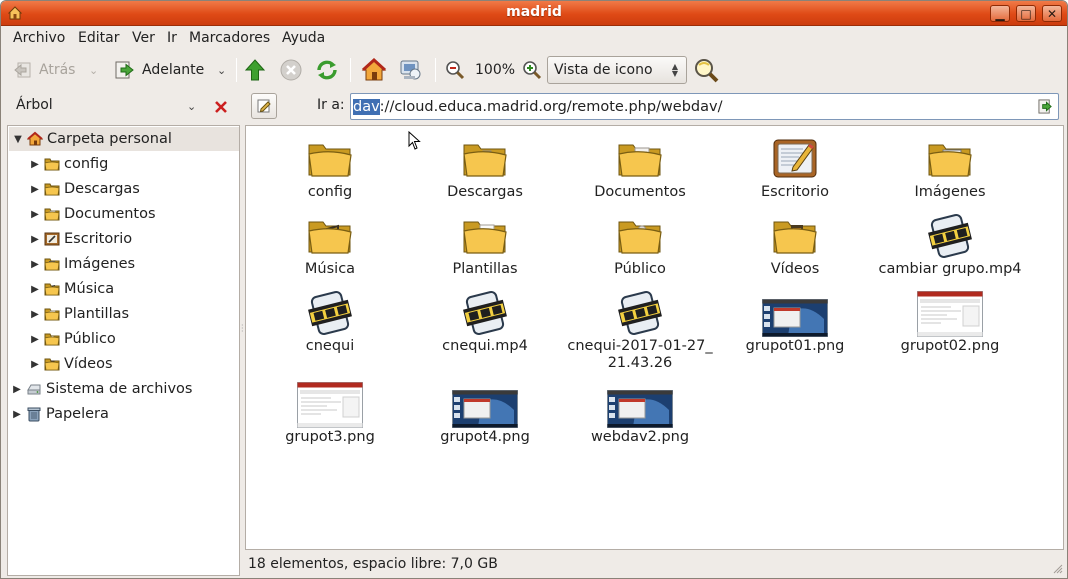  Describe the element at coordinates (62, 339) in the screenshot. I see `sidebar-item-publico: ▶ Público` at that location.